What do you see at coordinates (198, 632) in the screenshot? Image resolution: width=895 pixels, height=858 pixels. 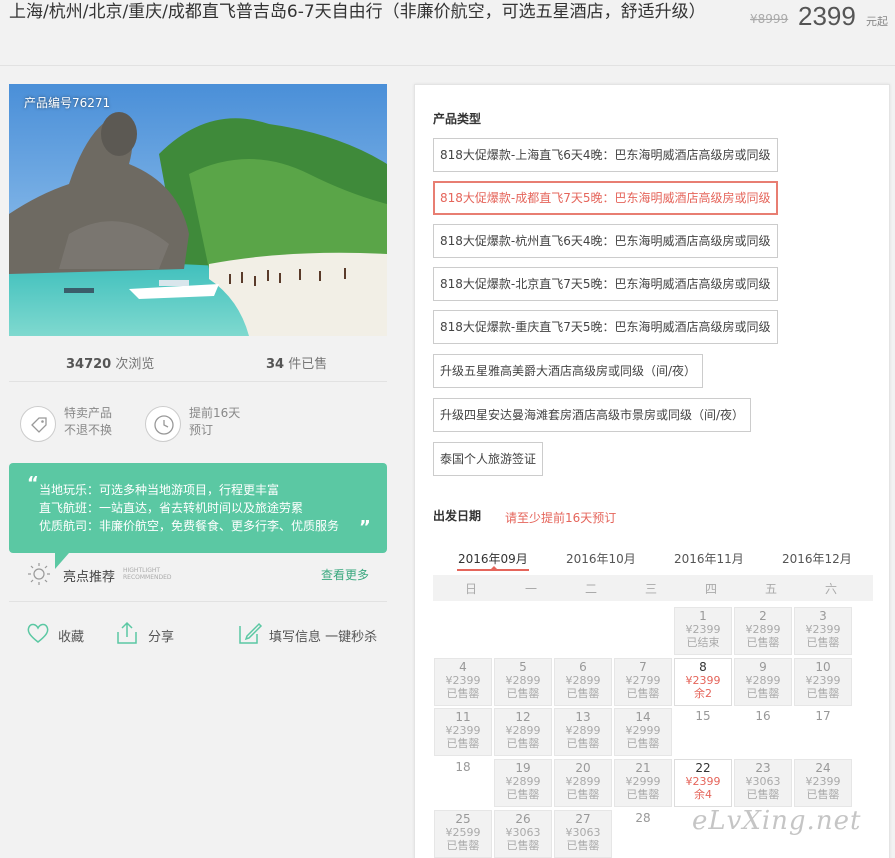 I see `action-bar: 收藏 分享 填写信息 一键秒杀` at bounding box center [198, 632].